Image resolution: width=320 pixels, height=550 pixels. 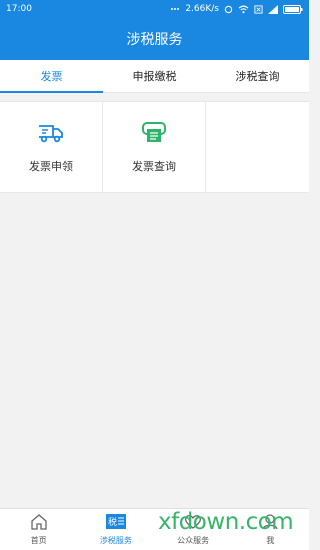 What do you see at coordinates (19, 9) in the screenshot?
I see `status-time: 17:00` at bounding box center [19, 9].